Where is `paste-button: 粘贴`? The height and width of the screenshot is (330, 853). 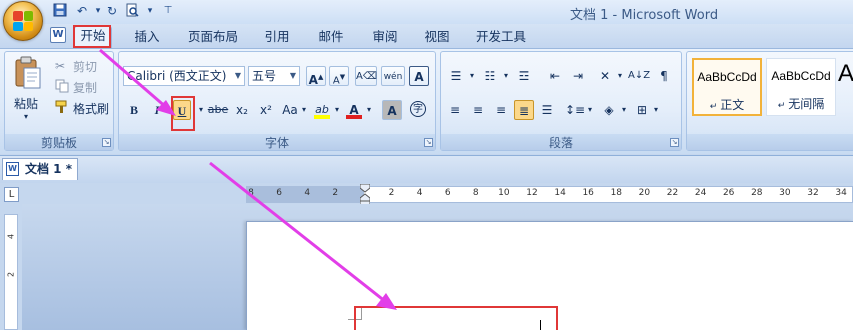 paste-button: 粘贴 is located at coordinates (26, 103).